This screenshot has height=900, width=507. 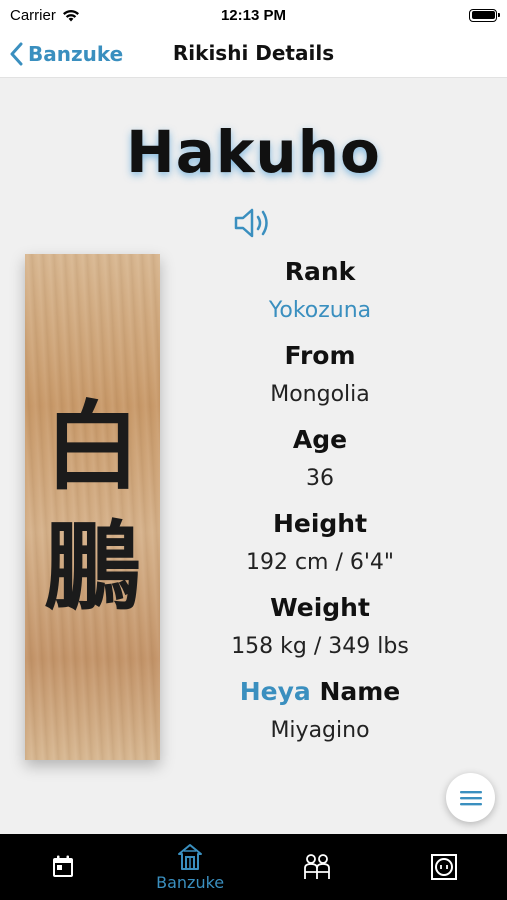 I want to click on from-value: Mongolia, so click(x=320, y=394).